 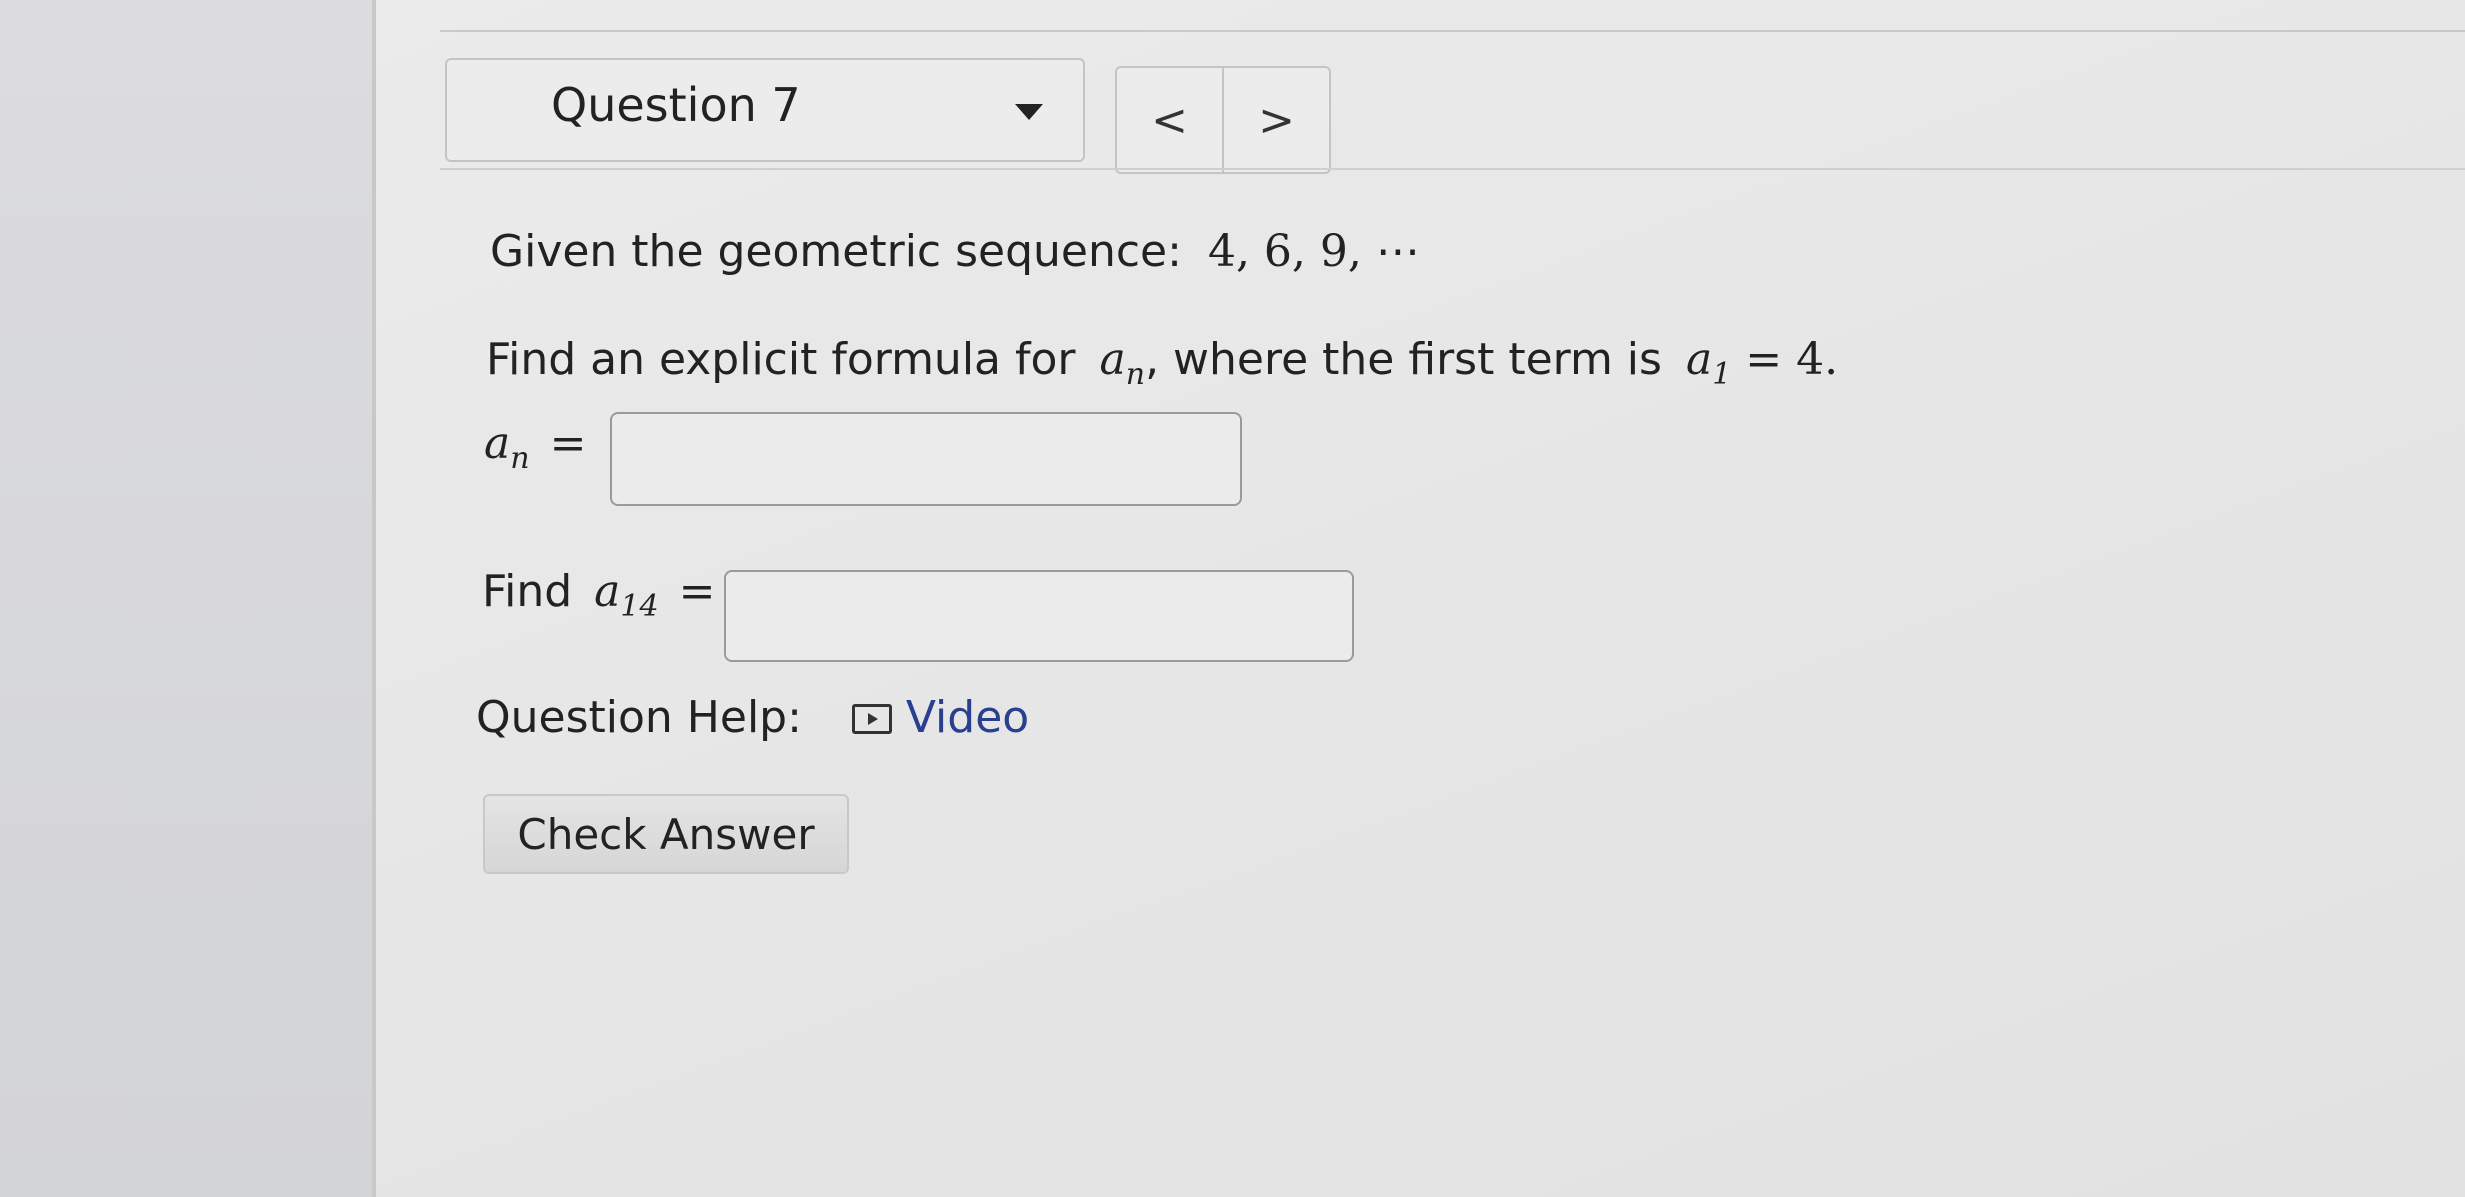 What do you see at coordinates (676, 105) in the screenshot?
I see `question-dropdown-label: Question 7` at bounding box center [676, 105].